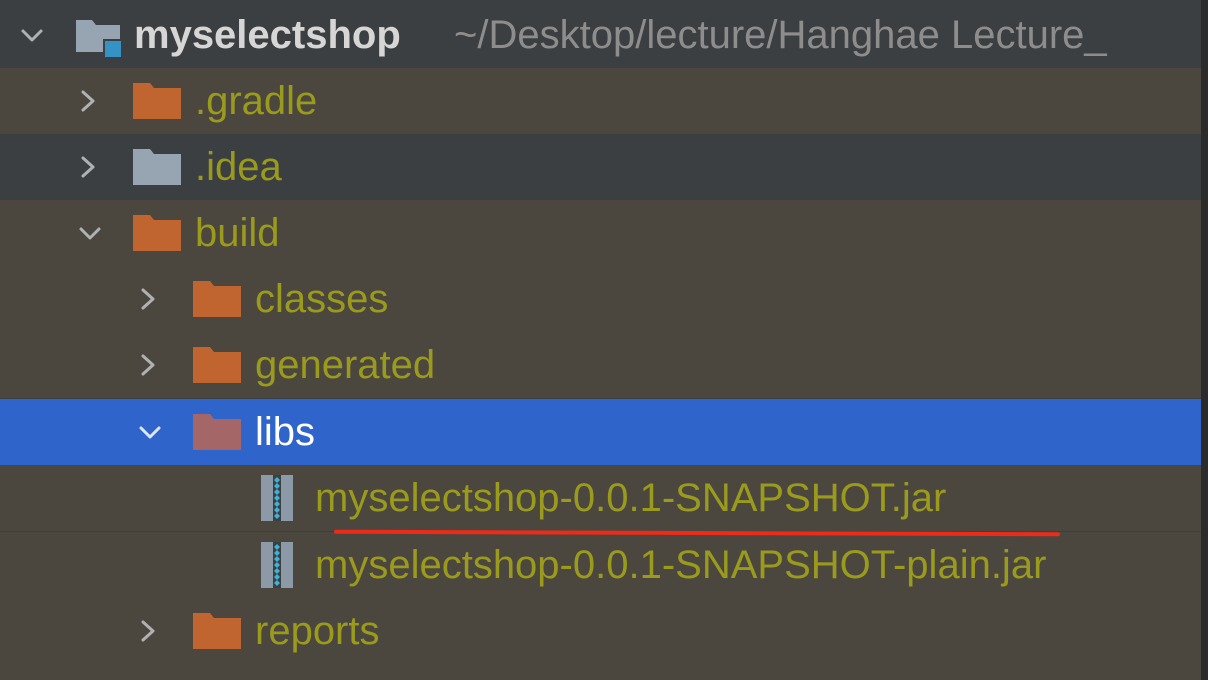  I want to click on tree-label-idea: .idea, so click(238, 167).